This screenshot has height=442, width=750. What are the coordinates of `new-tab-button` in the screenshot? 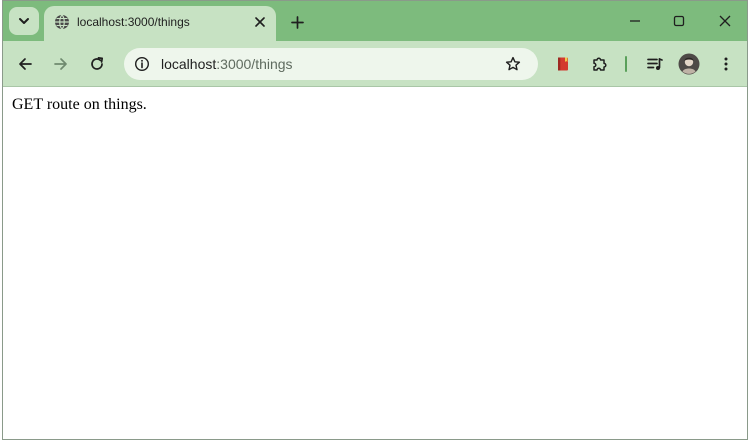 It's located at (297, 22).